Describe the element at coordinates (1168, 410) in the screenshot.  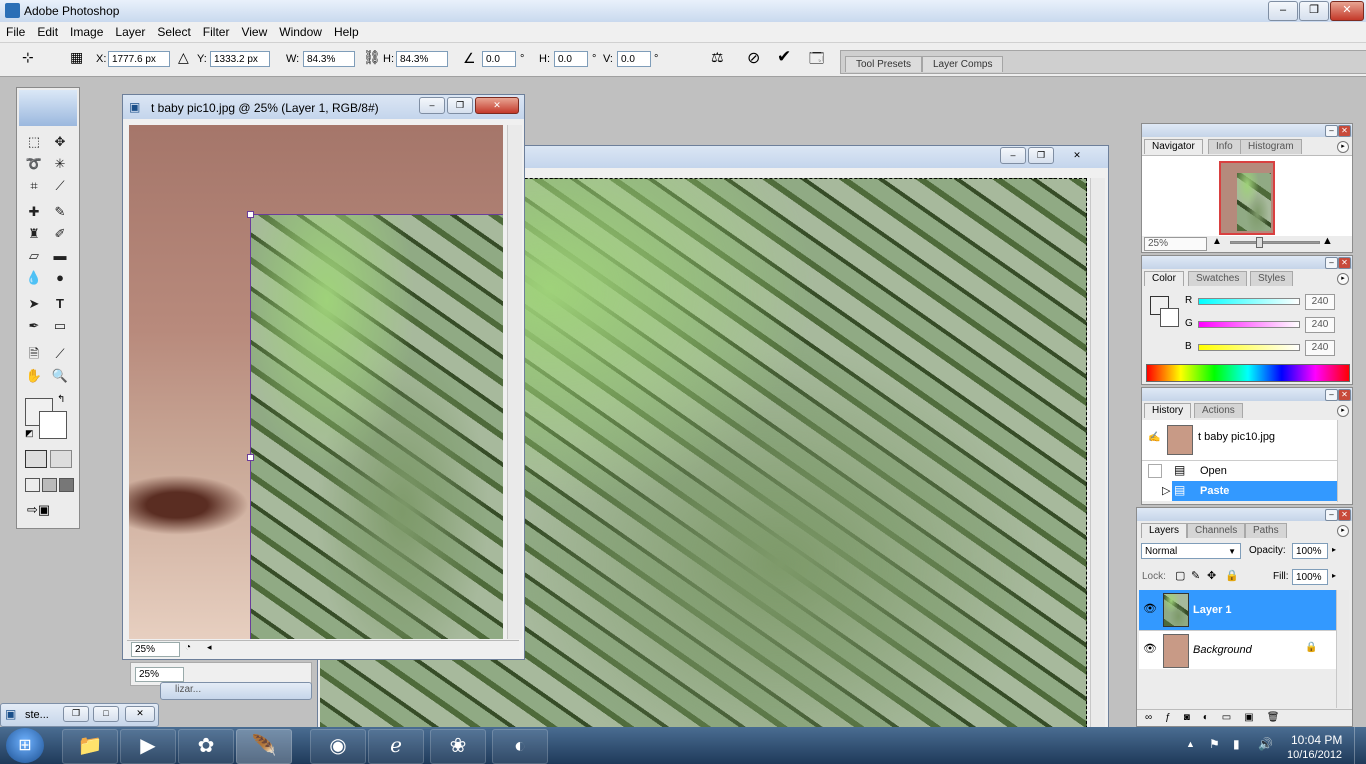
I see `tab-history: History` at that location.